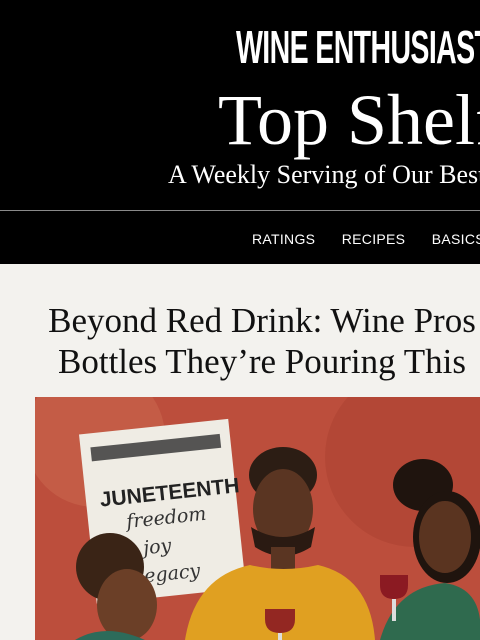 Image resolution: width=480 pixels, height=640 pixels. I want to click on nav-item-recipes: RECIPES, so click(374, 239).